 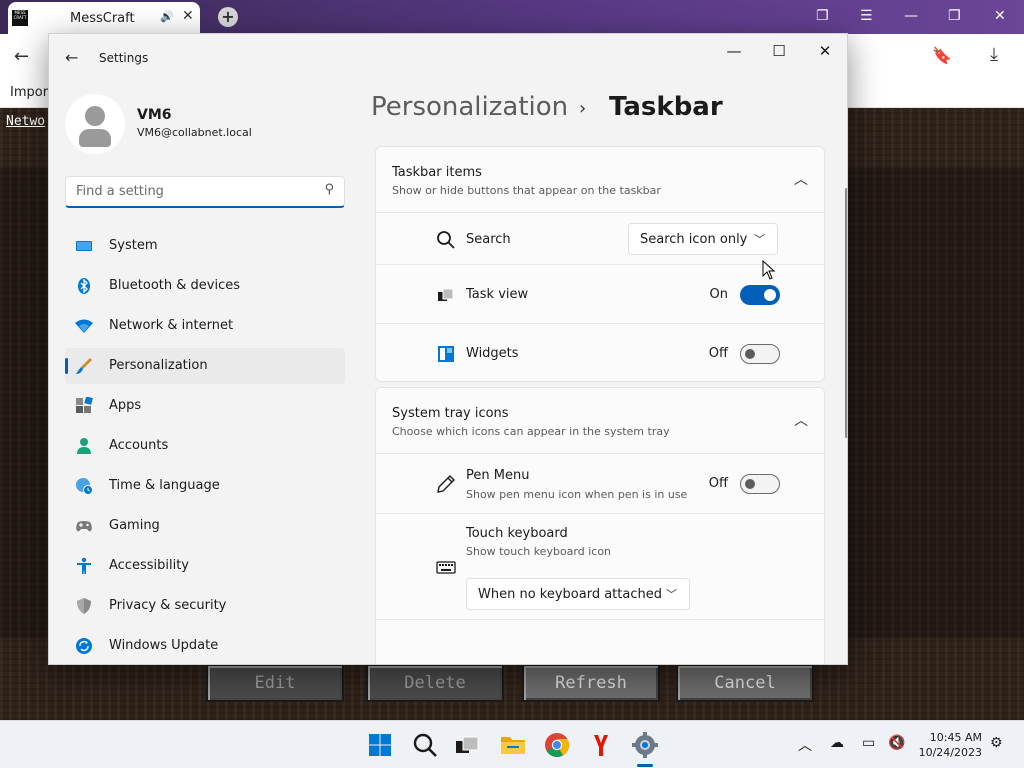 I want to click on sidebar-item-privacy: Privacy & security, so click(x=205, y=606).